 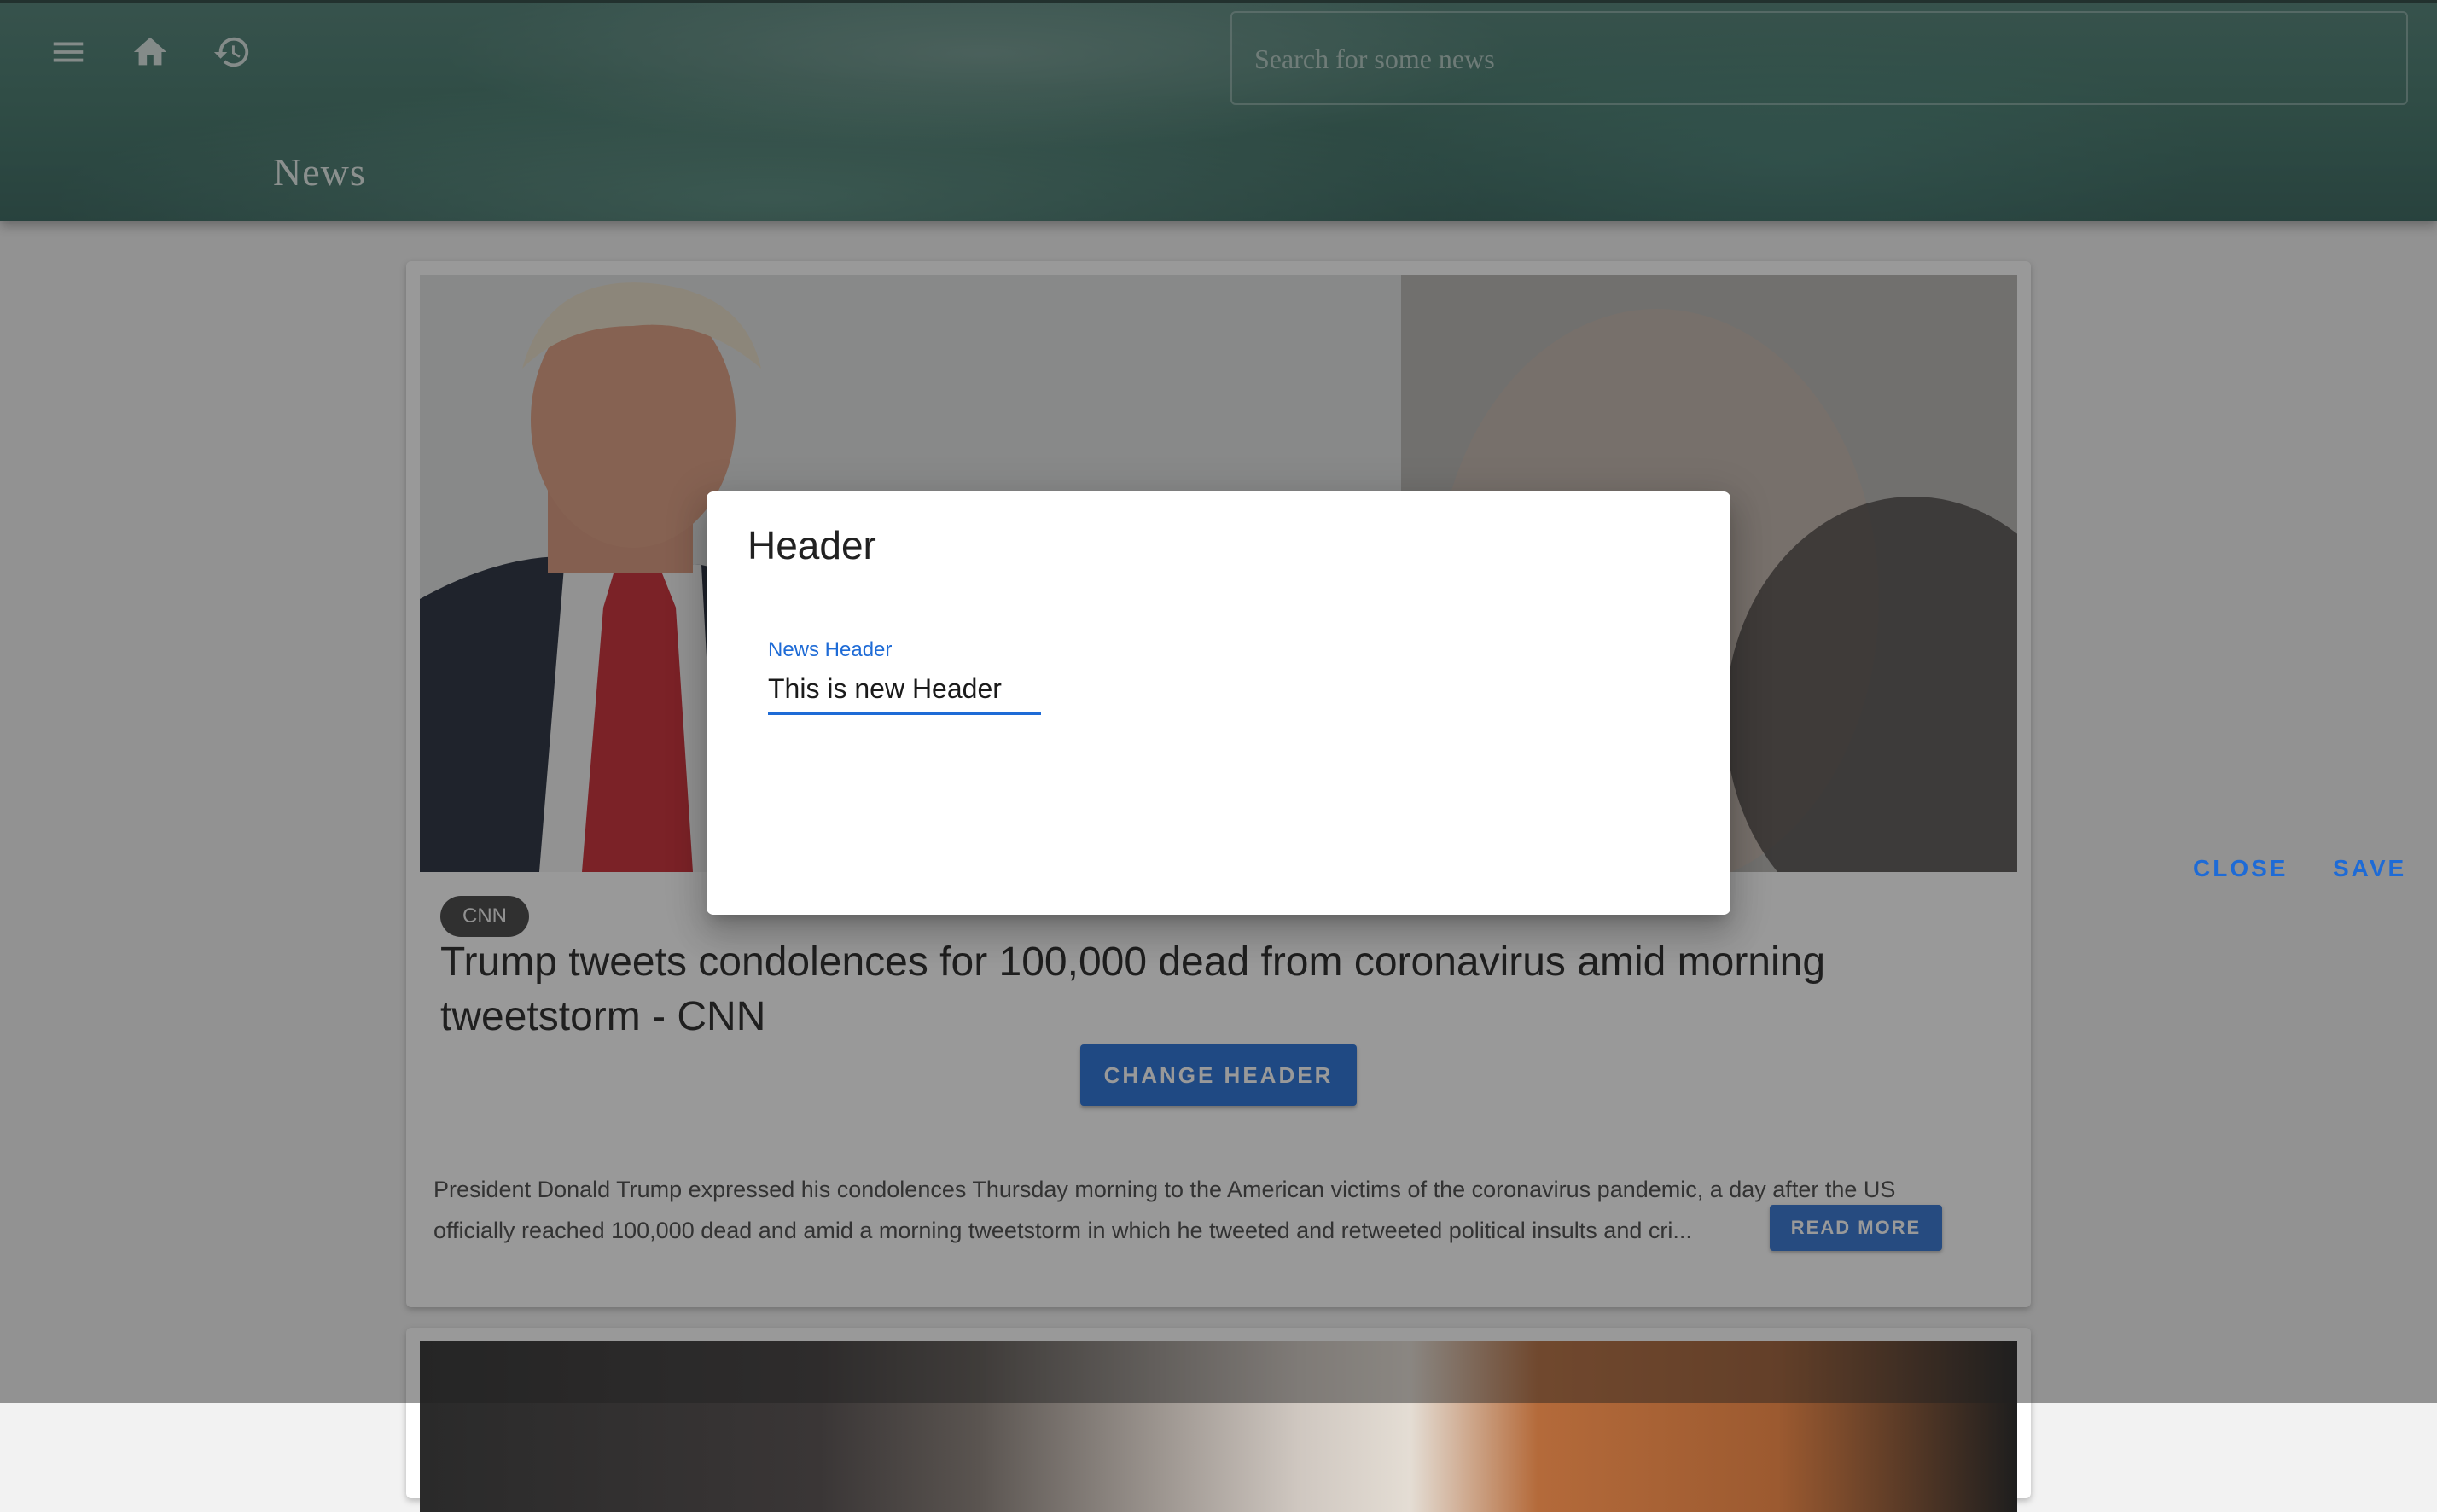 What do you see at coordinates (2240, 868) in the screenshot?
I see `close-button: CLOSE` at bounding box center [2240, 868].